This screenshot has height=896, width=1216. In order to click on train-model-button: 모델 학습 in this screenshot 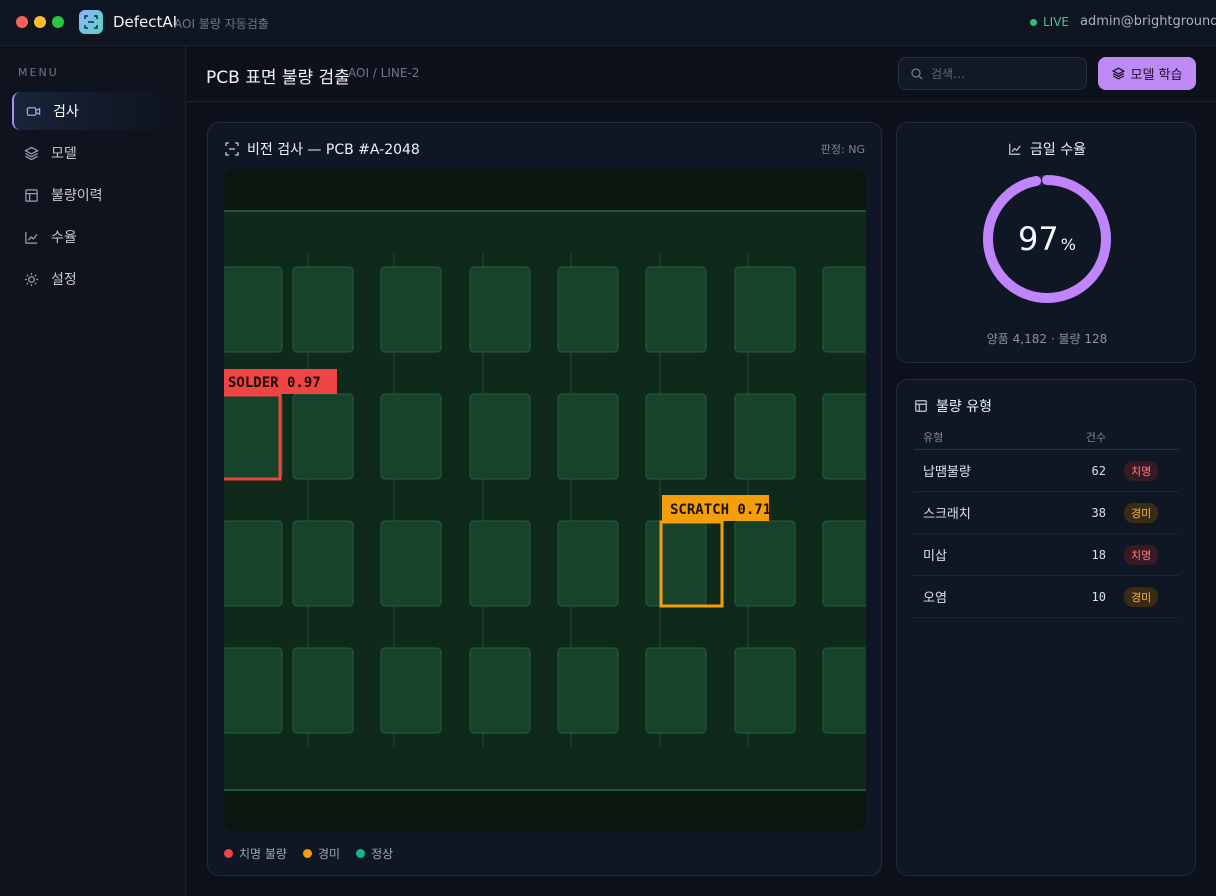, I will do `click(1147, 73)`.